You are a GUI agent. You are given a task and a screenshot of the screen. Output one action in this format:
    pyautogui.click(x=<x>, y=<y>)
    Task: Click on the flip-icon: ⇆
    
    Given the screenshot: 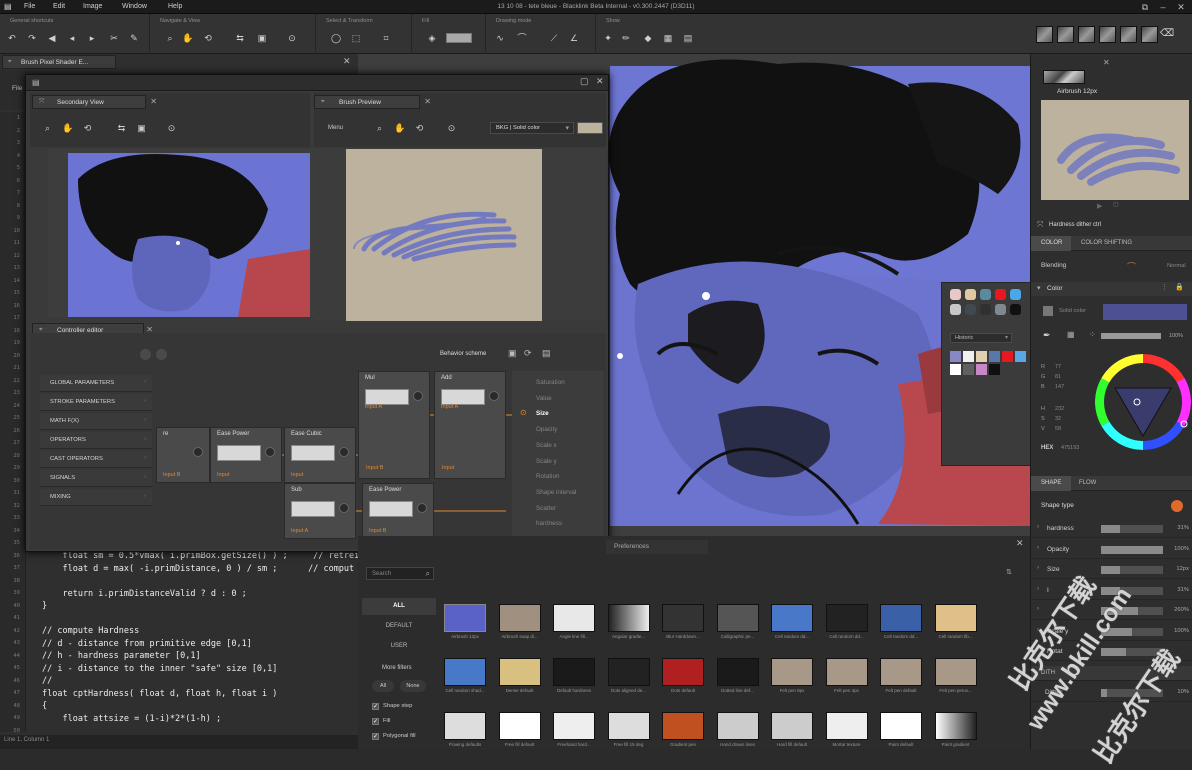 What is the action you would take?
    pyautogui.click(x=121, y=128)
    